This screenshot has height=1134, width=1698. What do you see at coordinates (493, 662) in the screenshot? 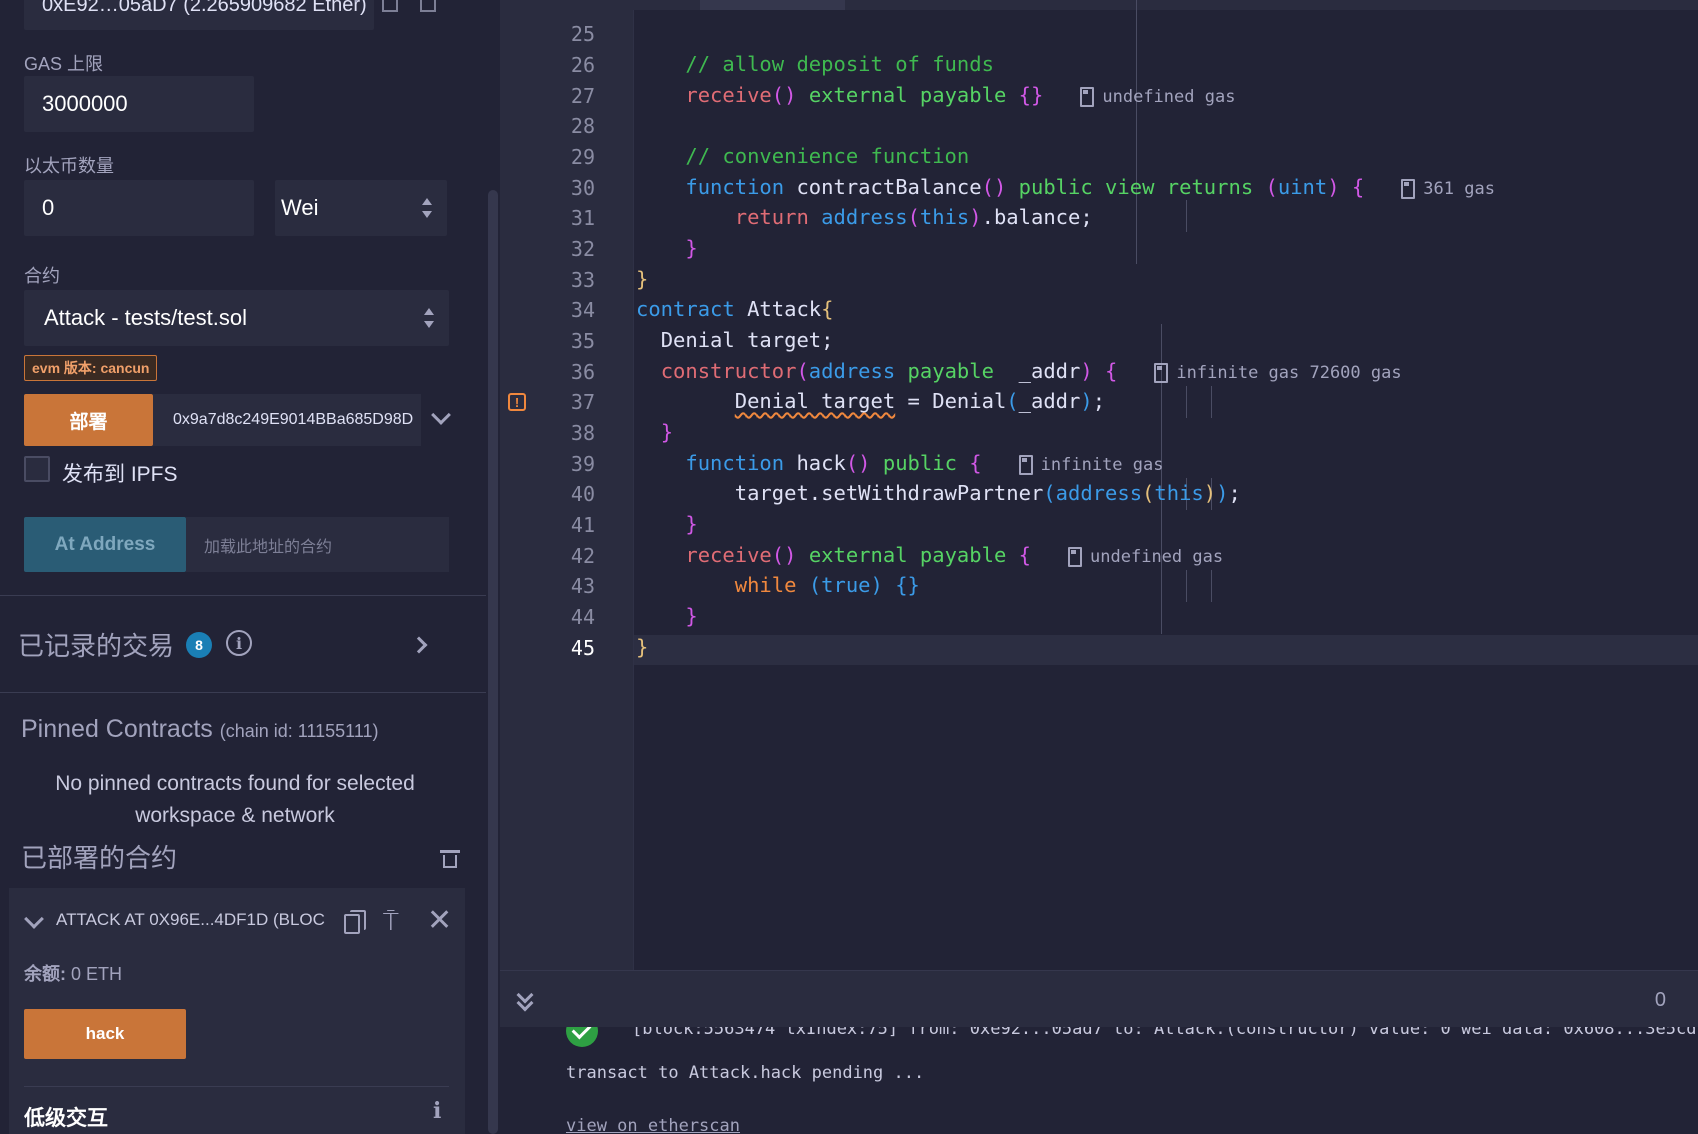
I see `panel-scrollbar` at bounding box center [493, 662].